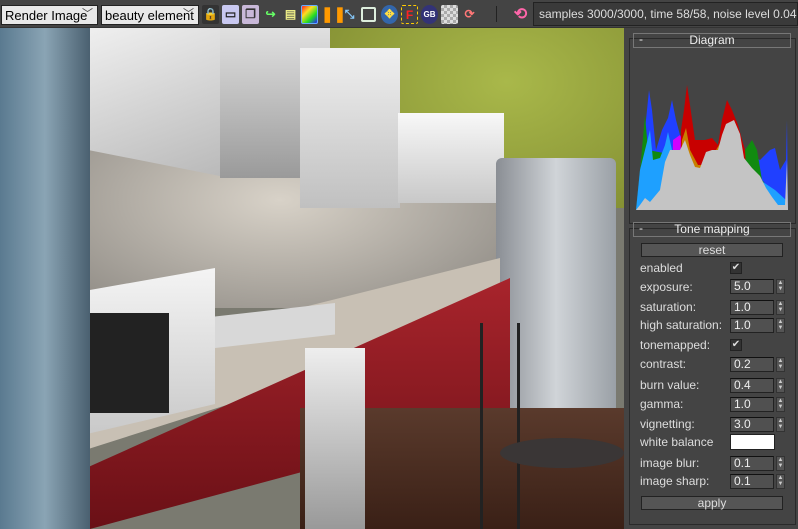 The image size is (798, 529). What do you see at coordinates (333, 14) in the screenshot?
I see `pause-icon: ❚❚` at bounding box center [333, 14].